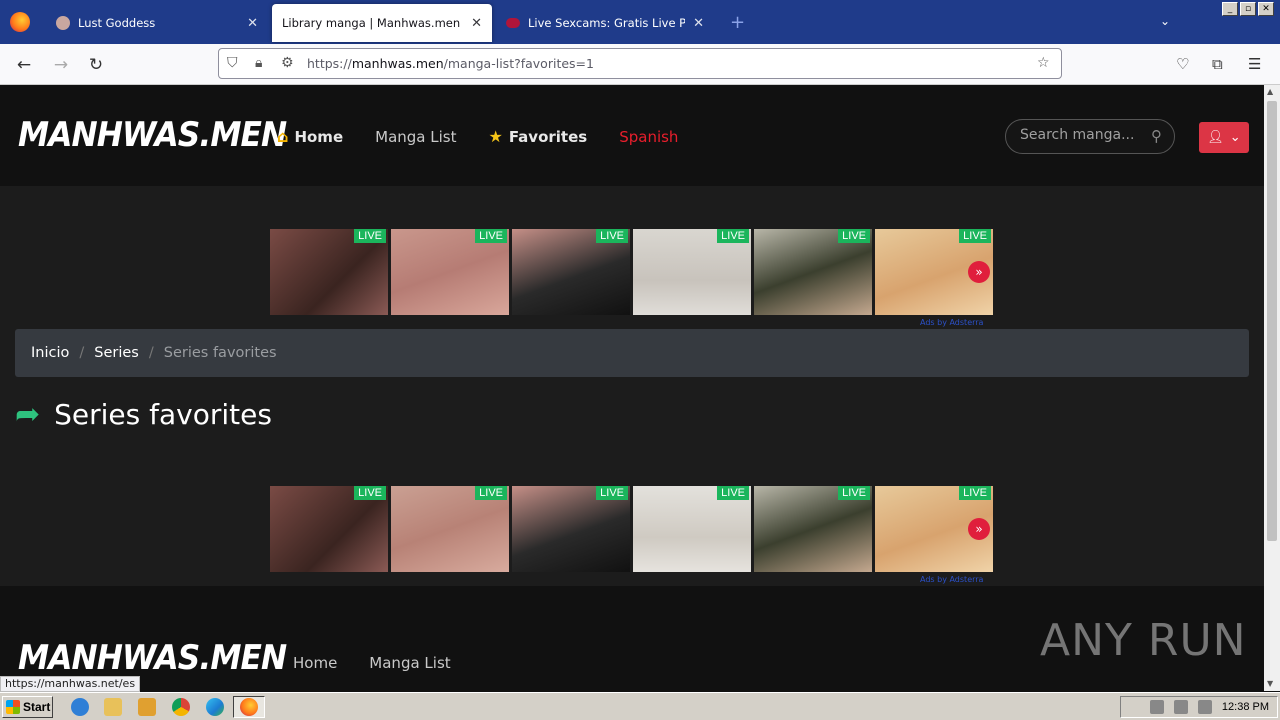 The image size is (1280, 720). I want to click on maximize-button: ▫, so click(1248, 9).